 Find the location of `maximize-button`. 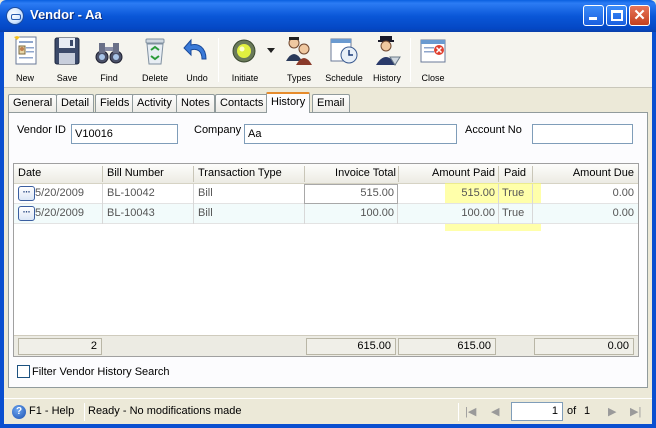

maximize-button is located at coordinates (616, 15).